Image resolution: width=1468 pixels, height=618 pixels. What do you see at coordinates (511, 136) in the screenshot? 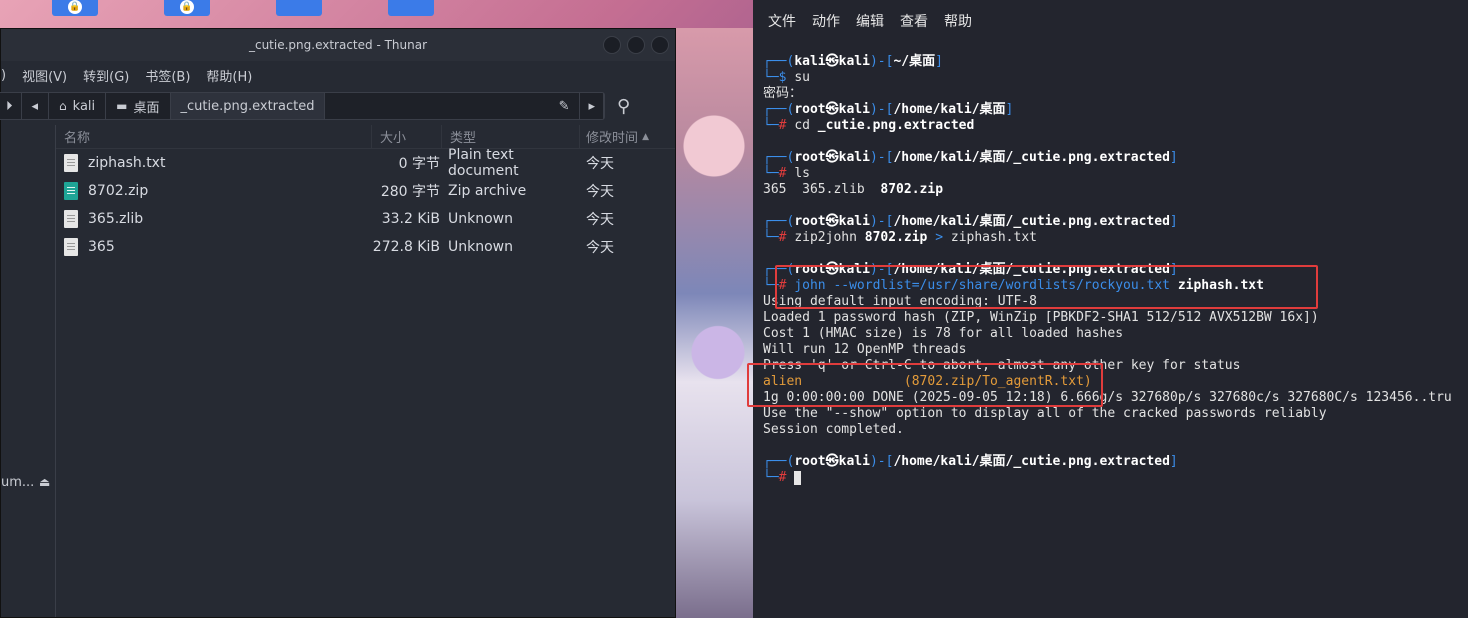
I see `column-type: 类型` at bounding box center [511, 136].